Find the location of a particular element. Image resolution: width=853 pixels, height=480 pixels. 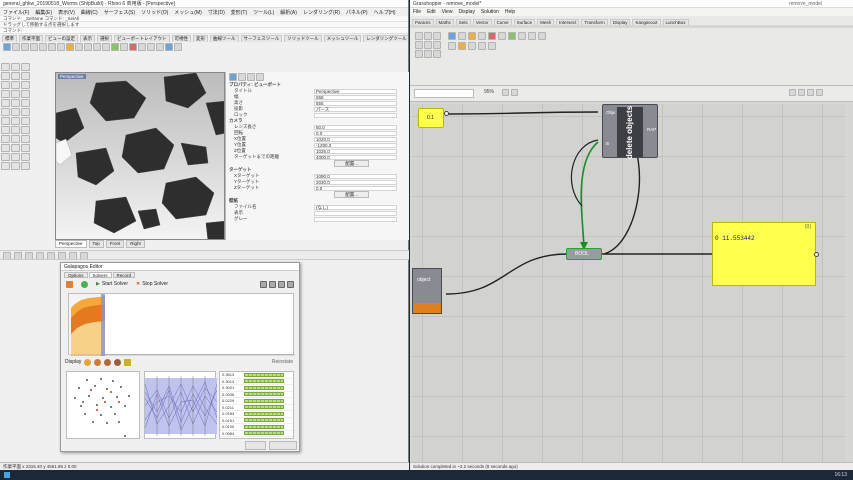

gh-tab: Params is located at coordinates (423, 22).